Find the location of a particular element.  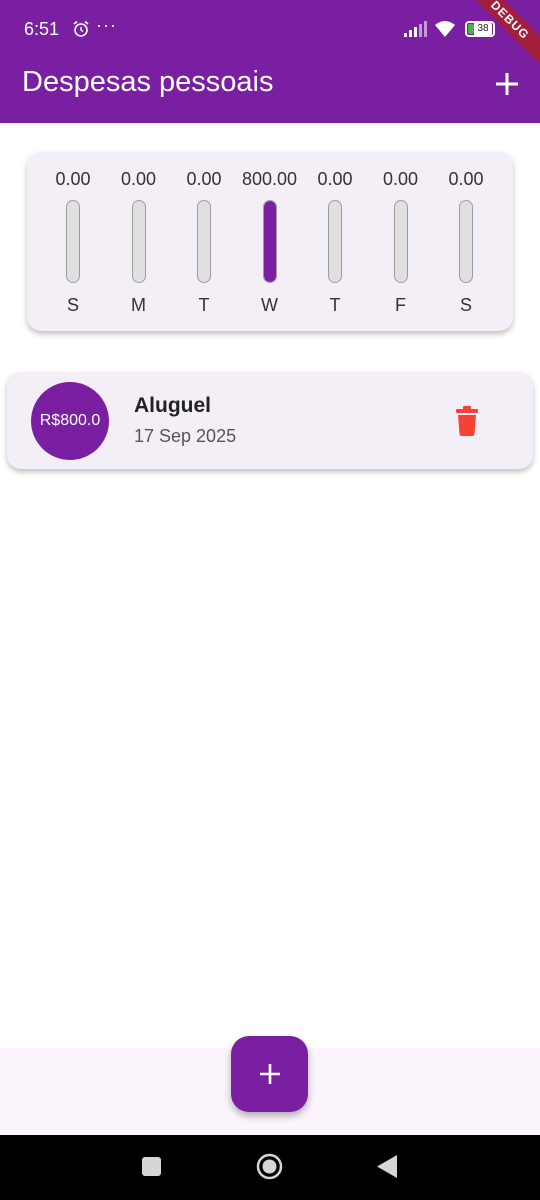

battery-level: 38 is located at coordinates (483, 29).